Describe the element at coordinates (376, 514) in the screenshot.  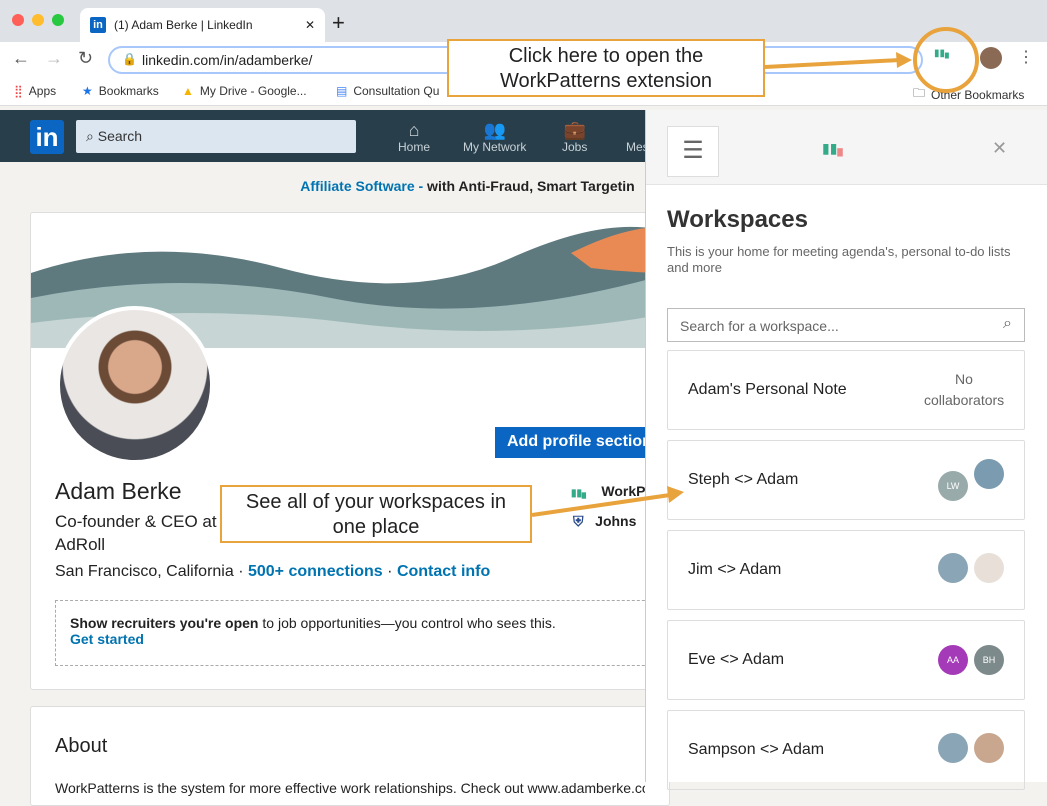
I see `callout-see-workspaces: See all of your workspaces in one place` at that location.